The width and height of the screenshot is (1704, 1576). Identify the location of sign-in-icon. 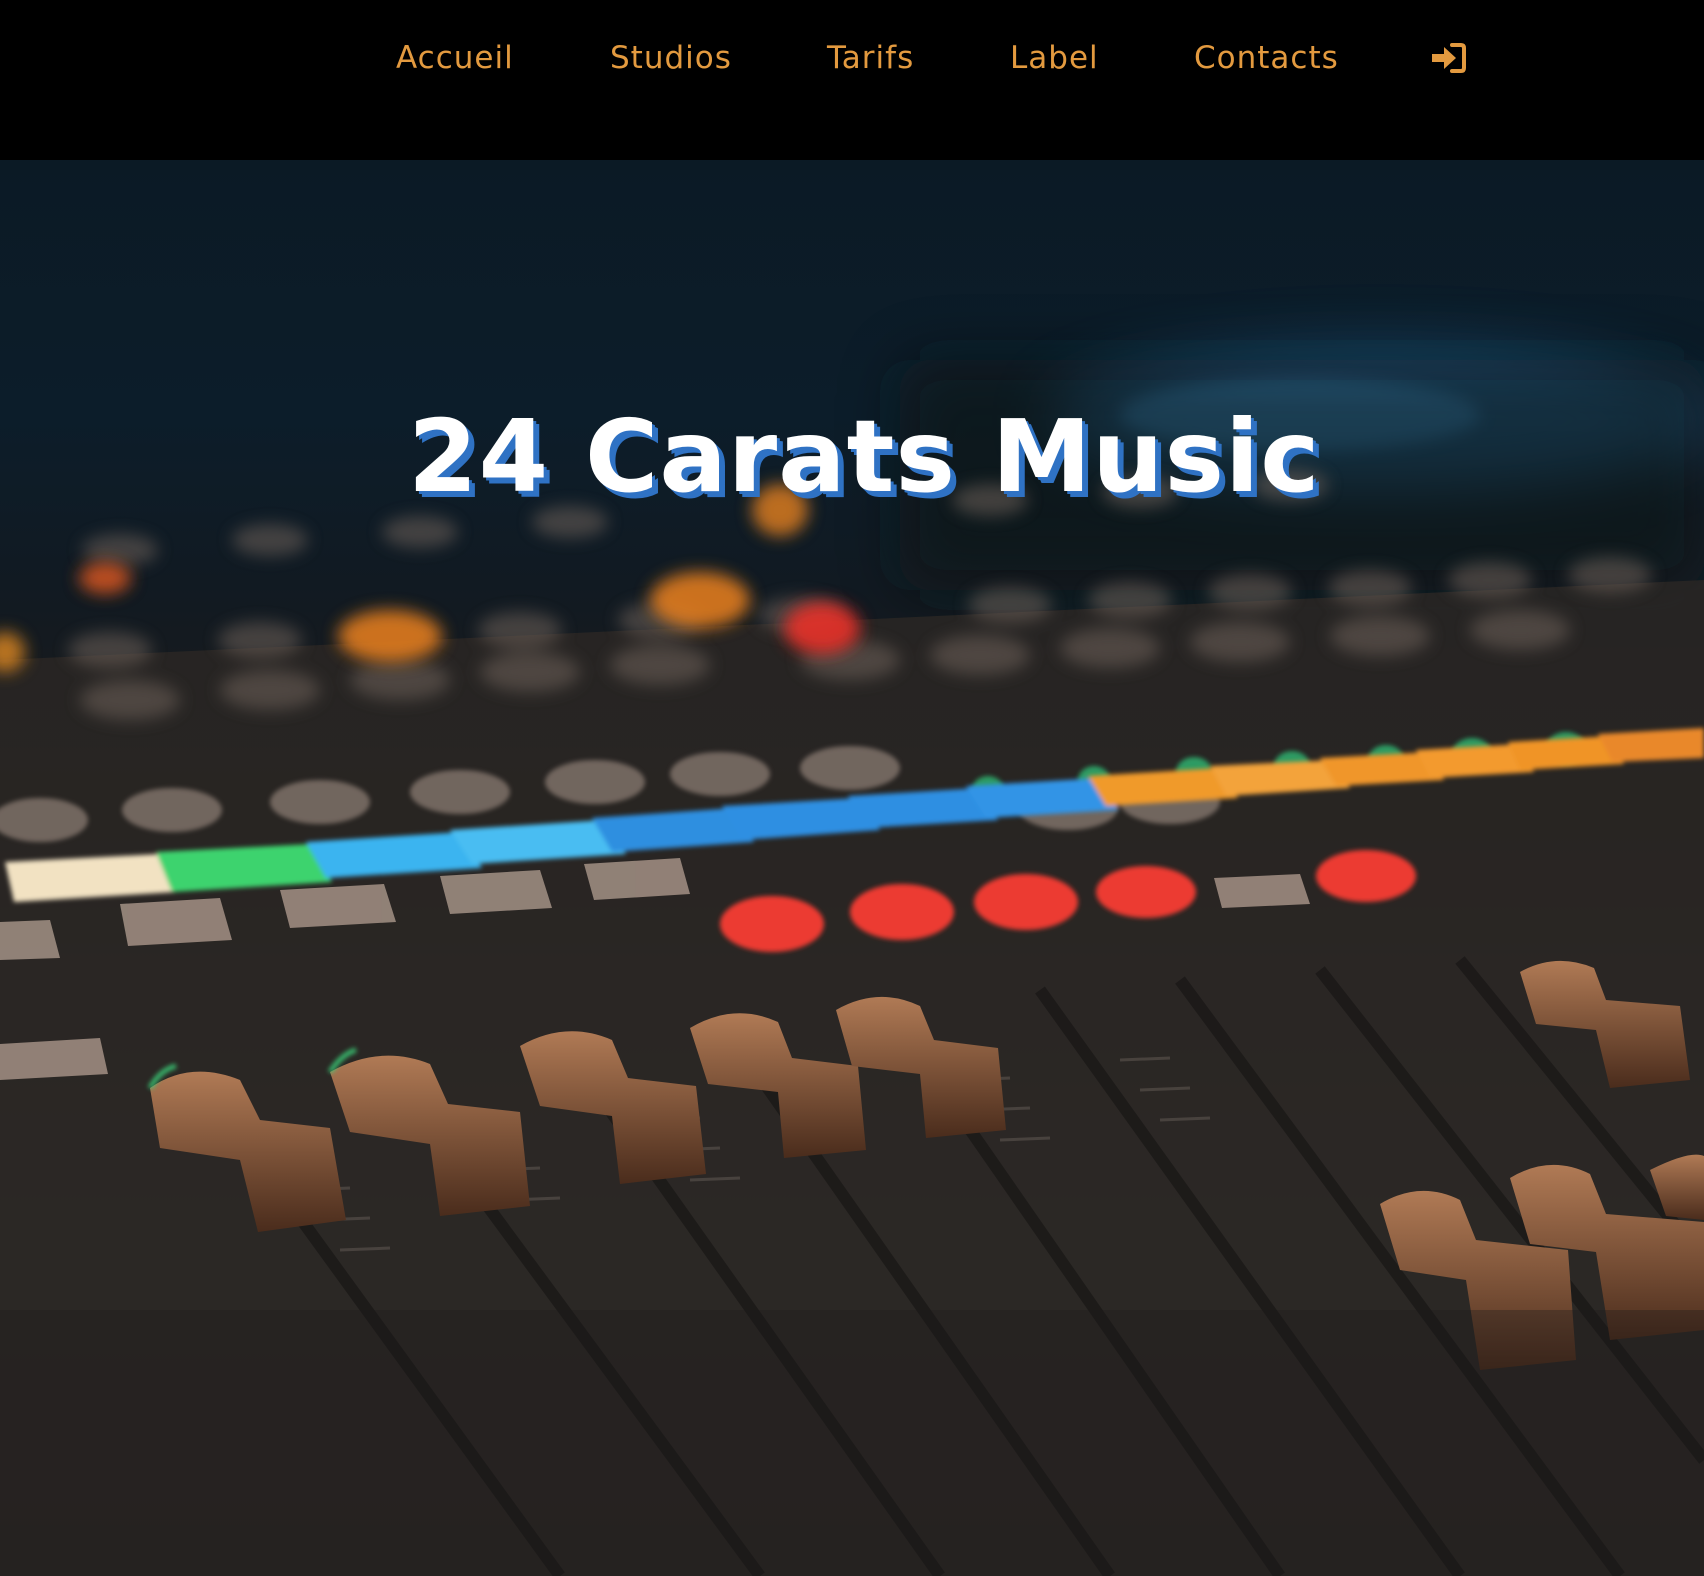
(1448, 58).